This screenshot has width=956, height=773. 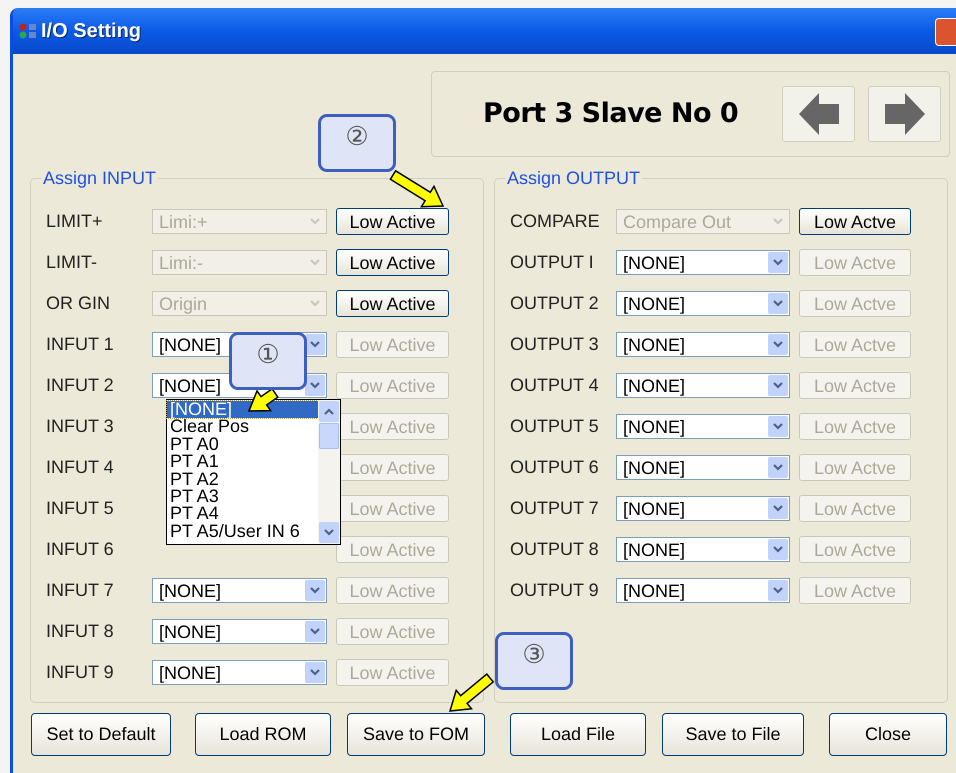 I want to click on field-label: OUTPUT I, so click(x=552, y=262).